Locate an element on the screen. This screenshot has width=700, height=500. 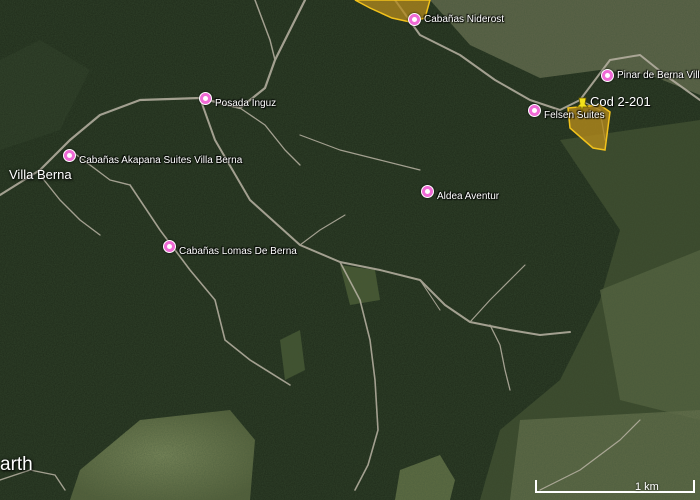
poi-label: Cabañas Niderost is located at coordinates (464, 19).